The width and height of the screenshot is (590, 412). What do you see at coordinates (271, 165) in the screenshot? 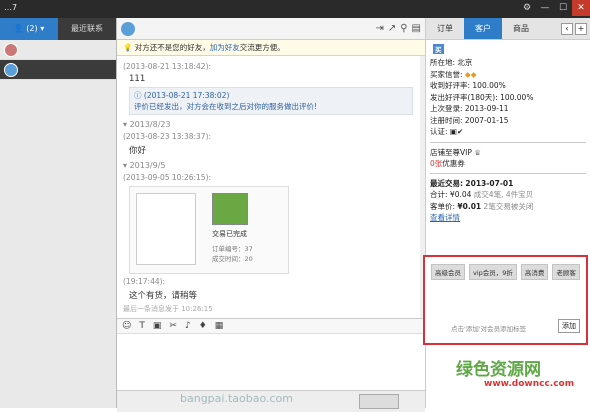
I see `date-separator: ▾ 2013/9/5` at bounding box center [271, 165].